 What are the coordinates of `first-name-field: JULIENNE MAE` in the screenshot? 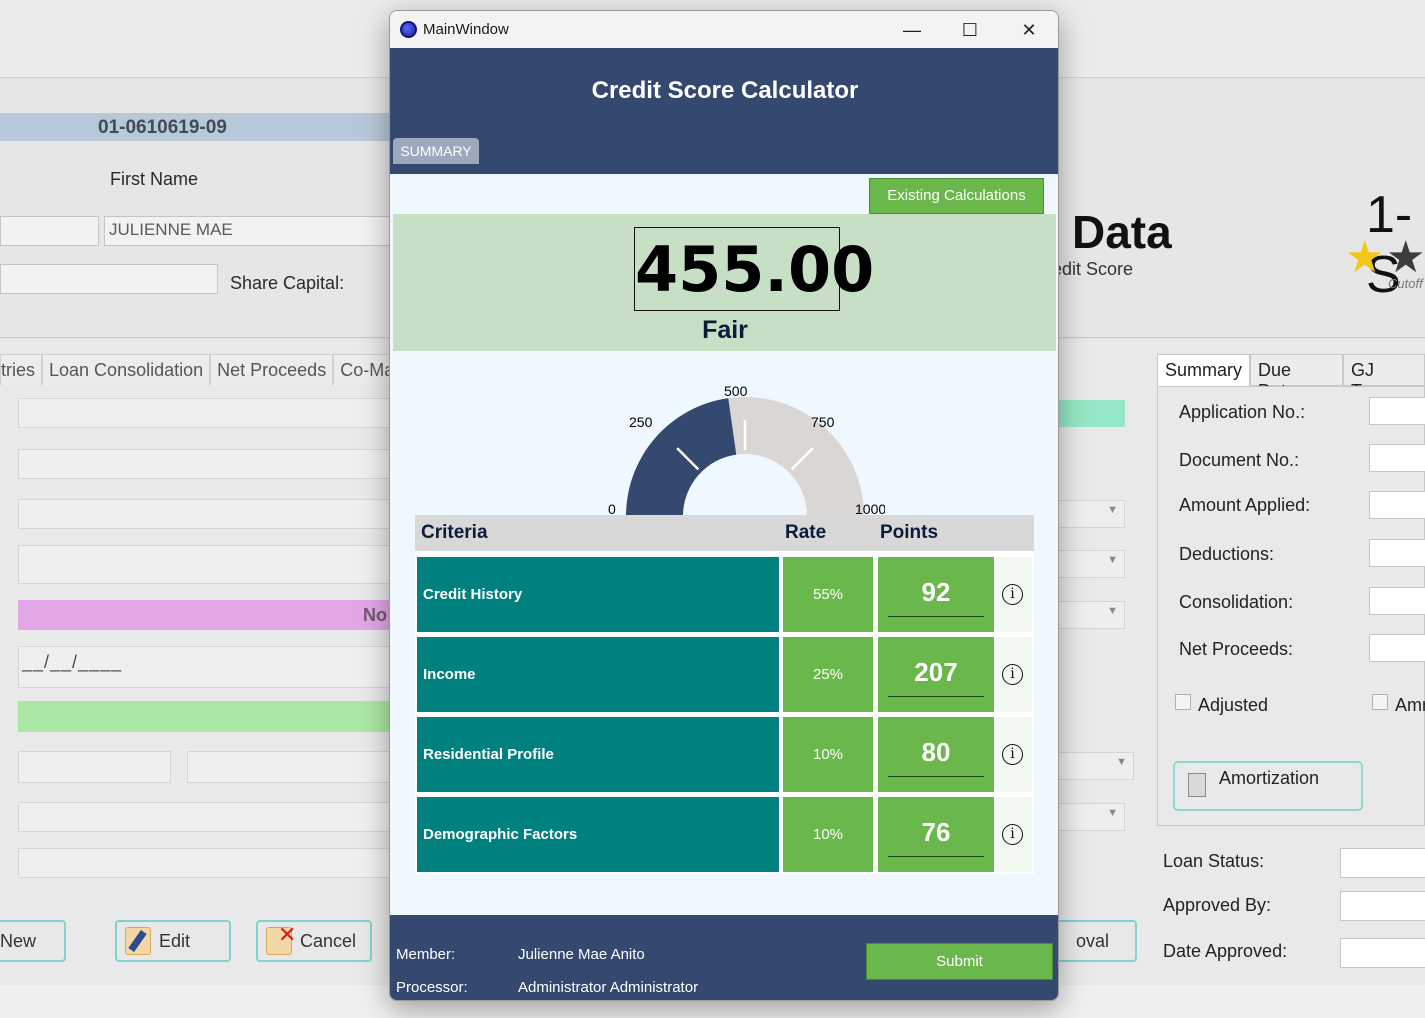 It's located at (249, 231).